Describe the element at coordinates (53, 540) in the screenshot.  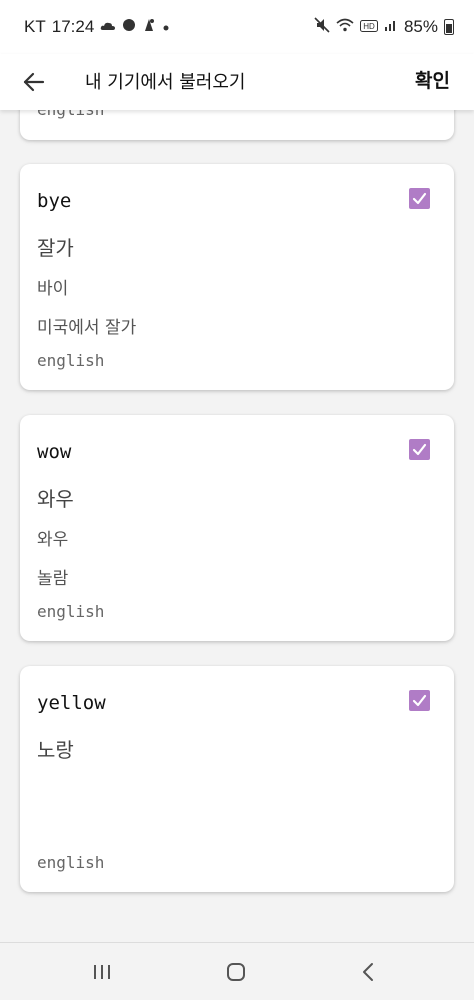
I see `card-pronunciation: 와우` at that location.